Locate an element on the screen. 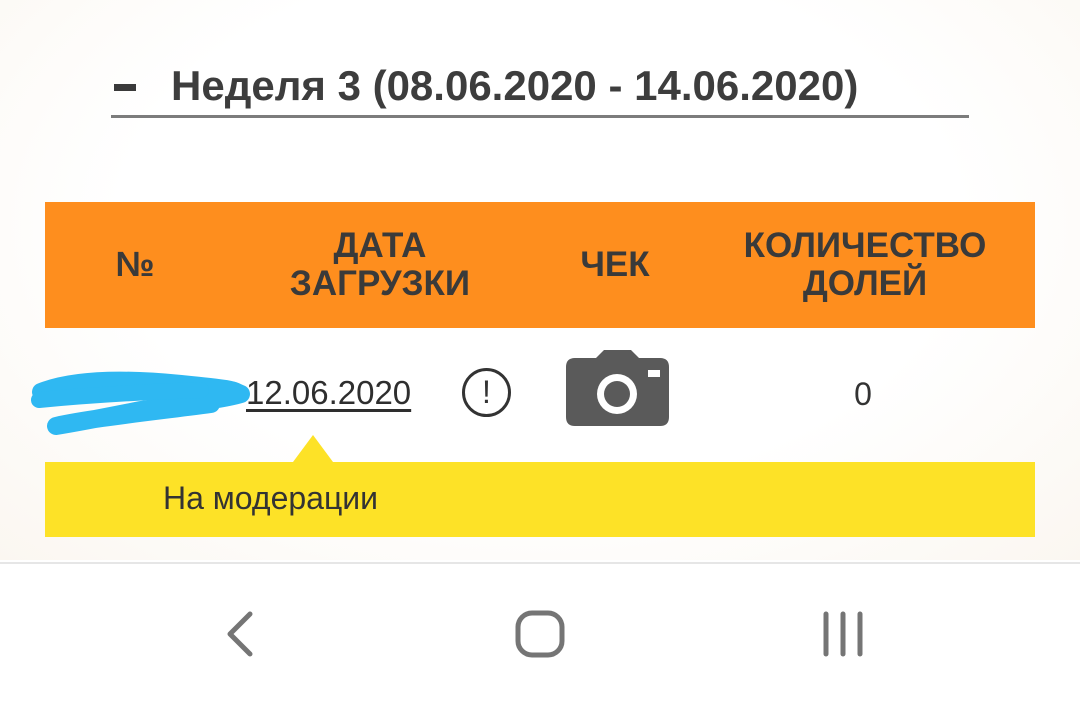 This screenshot has height=706, width=1080. column-header-upload-date: ДАТА ЗАГРУЗКИ is located at coordinates (380, 264).